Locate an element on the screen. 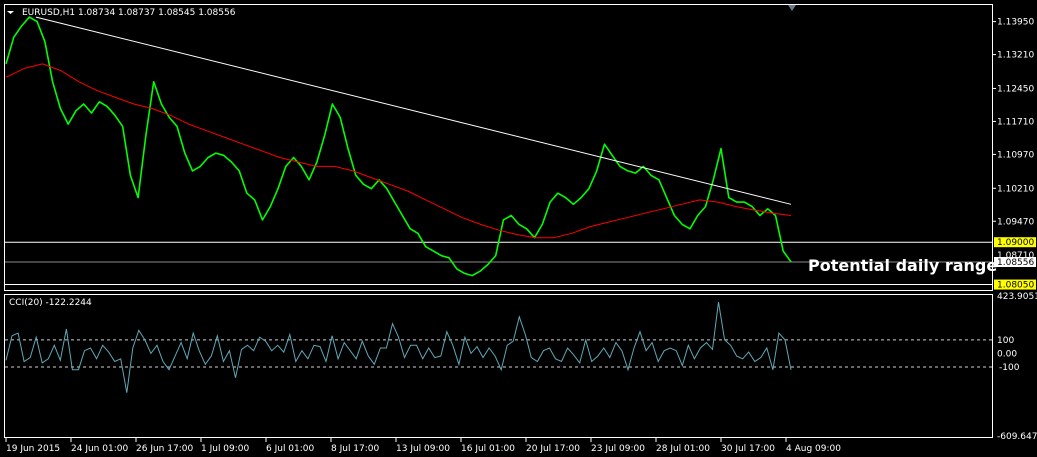 This screenshot has width=1037, height=457. time-tick-label: 26 Jun 17:00 is located at coordinates (164, 449).